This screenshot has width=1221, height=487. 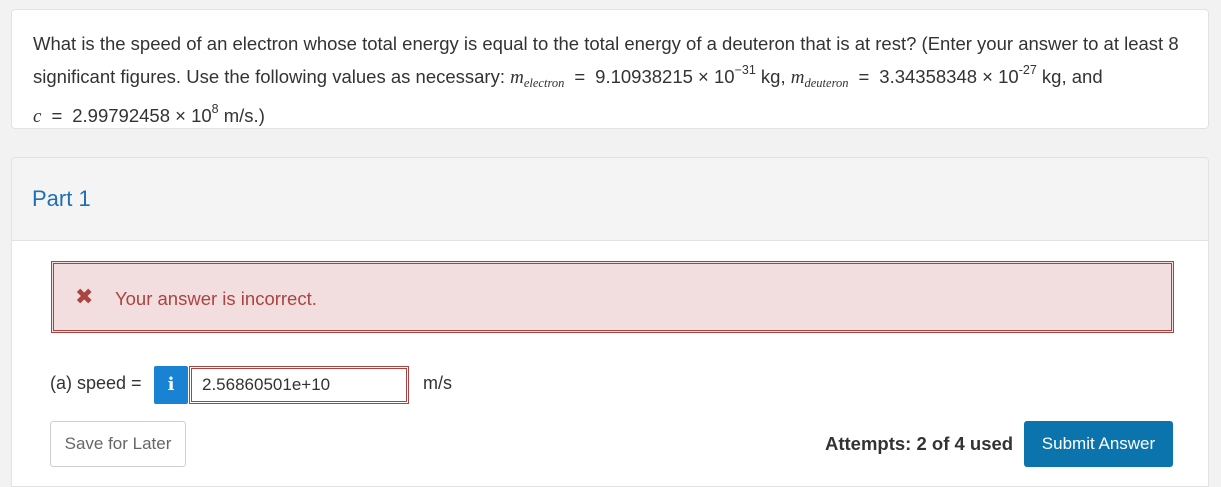 What do you see at coordinates (215, 109) in the screenshot?
I see `c-exponent: 8` at bounding box center [215, 109].